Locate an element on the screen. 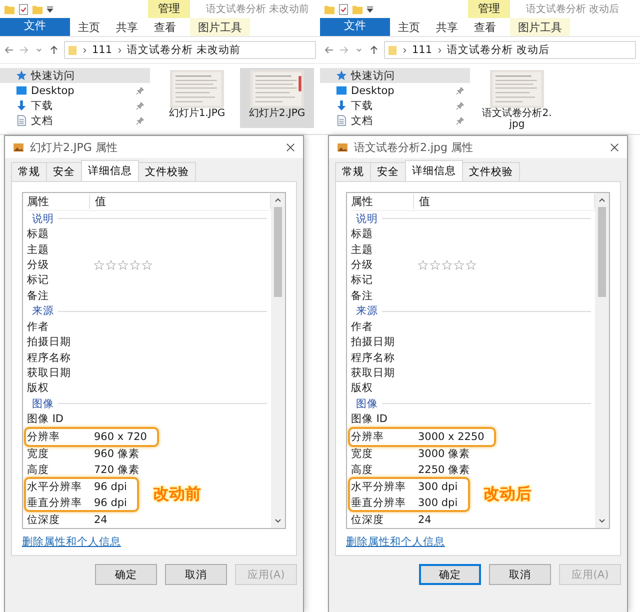 The width and height of the screenshot is (640, 612). property-name: 分级 is located at coordinates (38, 265).